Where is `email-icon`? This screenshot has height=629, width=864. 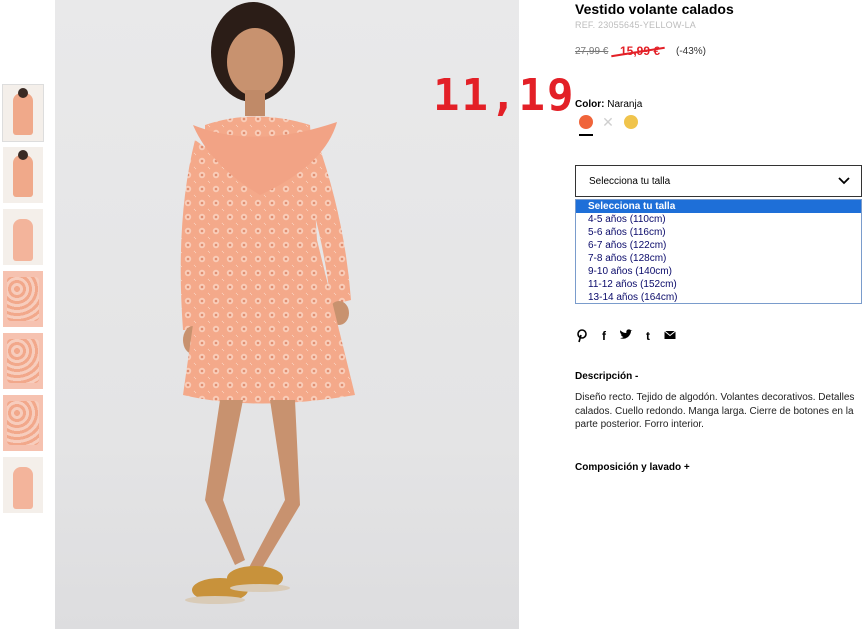
email-icon is located at coordinates (670, 336).